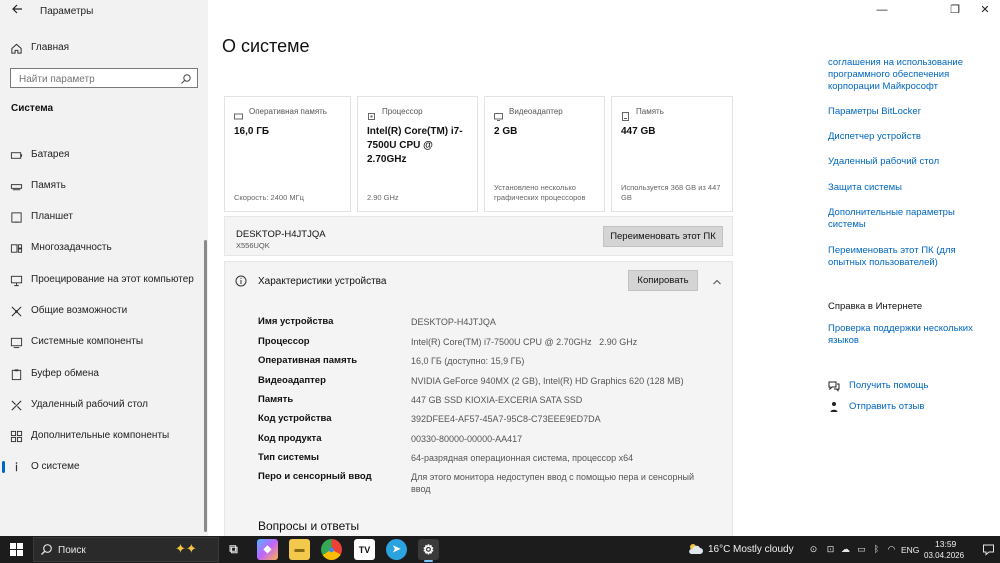 This screenshot has height=563, width=1000. I want to click on sidebar-item-system-components: Системные компоненты, so click(104, 342).